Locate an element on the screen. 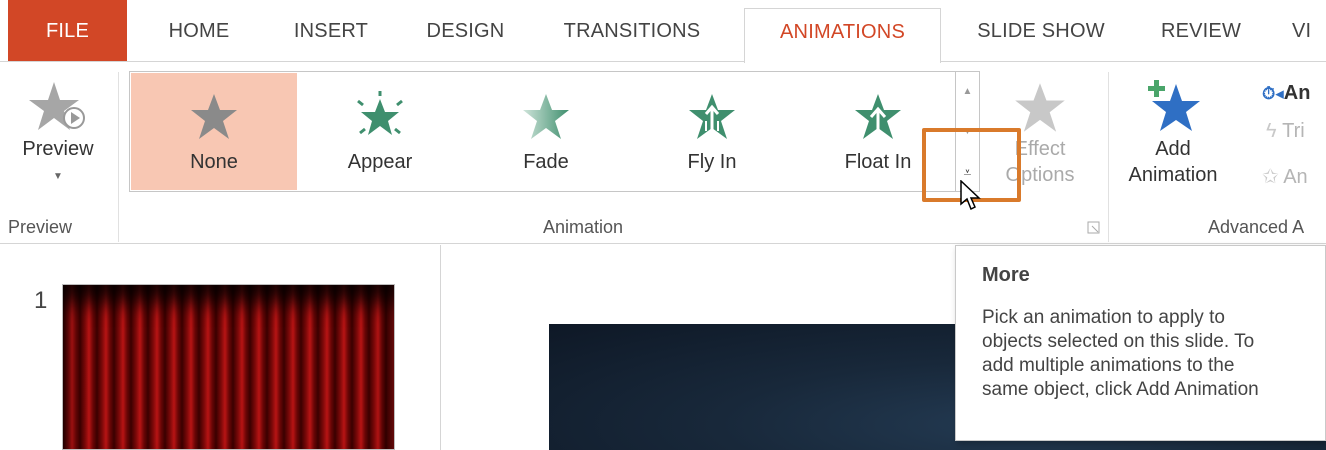 This screenshot has width=1326, height=450. animation-painter-button: ✩ An is located at coordinates (1285, 176).